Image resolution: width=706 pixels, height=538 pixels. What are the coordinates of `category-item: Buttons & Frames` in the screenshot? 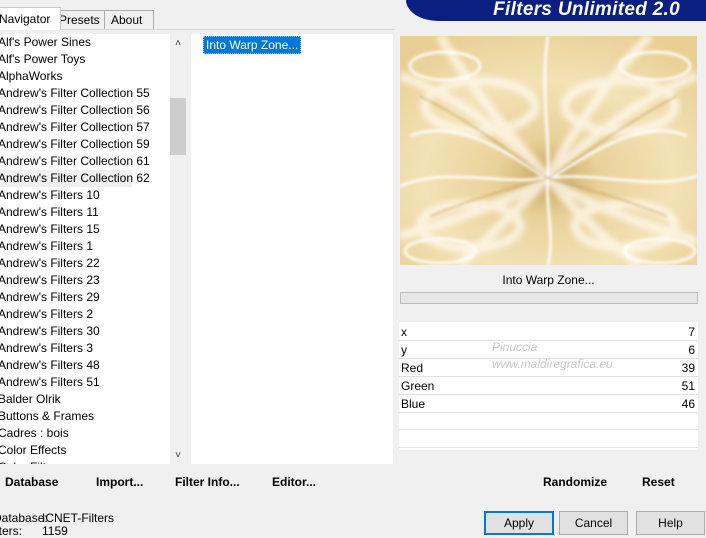 It's located at (85, 416).